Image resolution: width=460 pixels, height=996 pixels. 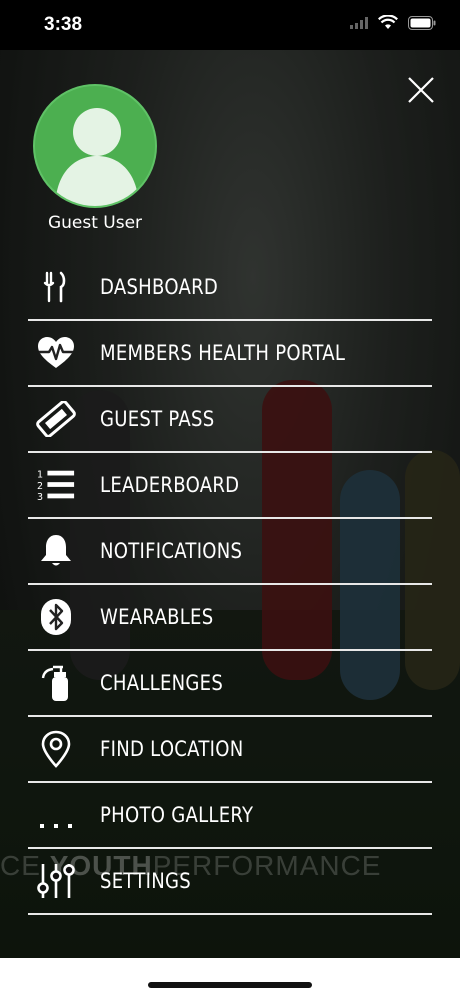 I want to click on menu-item-label: FIND LOCATION, so click(x=172, y=749).